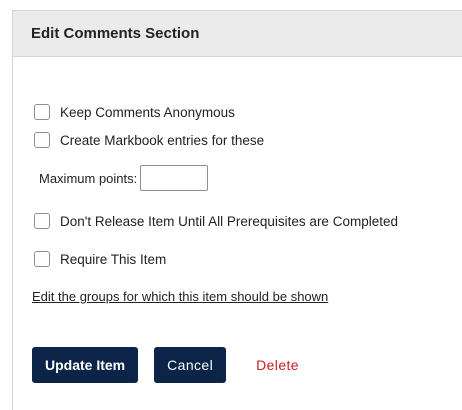 The image size is (462, 410). What do you see at coordinates (277, 365) in the screenshot?
I see `delete-button: Delete` at bounding box center [277, 365].